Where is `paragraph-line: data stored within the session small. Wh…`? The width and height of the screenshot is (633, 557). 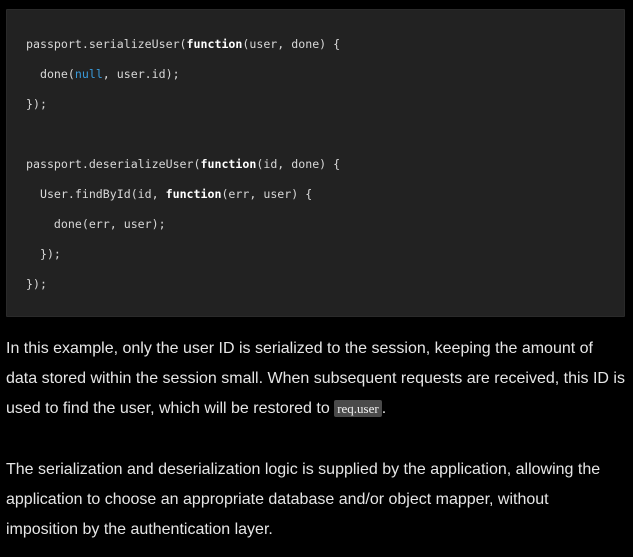
paragraph-line: data stored within the session small. Wh… is located at coordinates (315, 378).